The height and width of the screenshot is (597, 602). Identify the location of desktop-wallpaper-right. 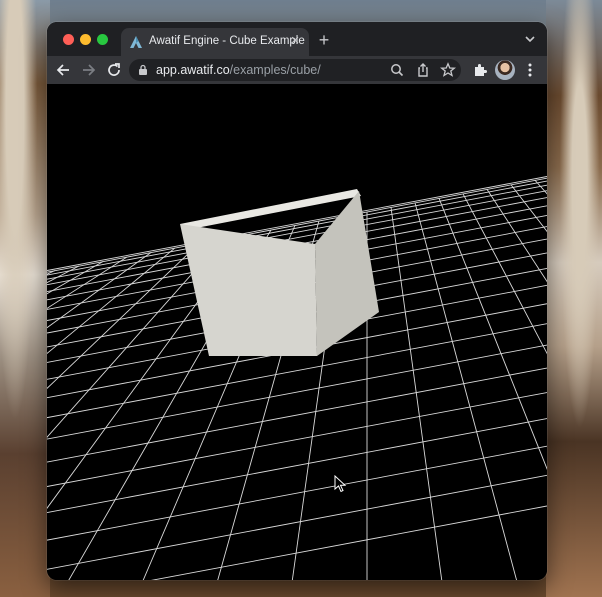
(574, 298).